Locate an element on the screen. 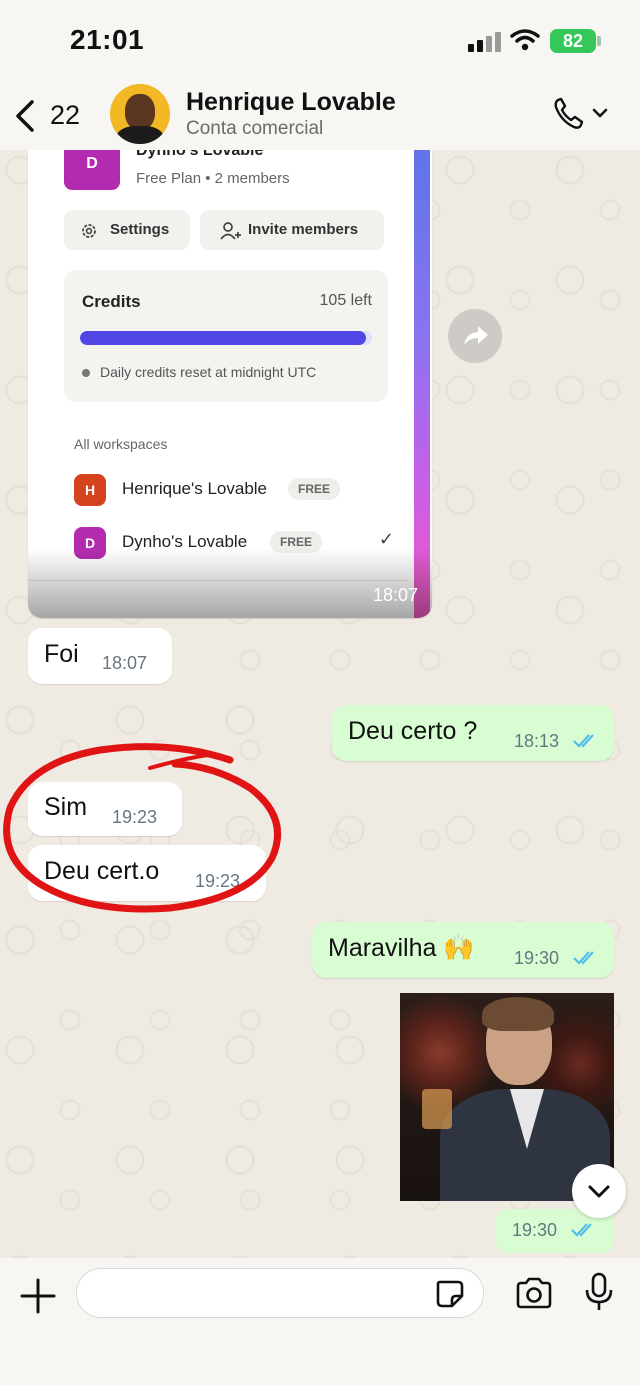  invite-label: Invite members is located at coordinates (303, 229).